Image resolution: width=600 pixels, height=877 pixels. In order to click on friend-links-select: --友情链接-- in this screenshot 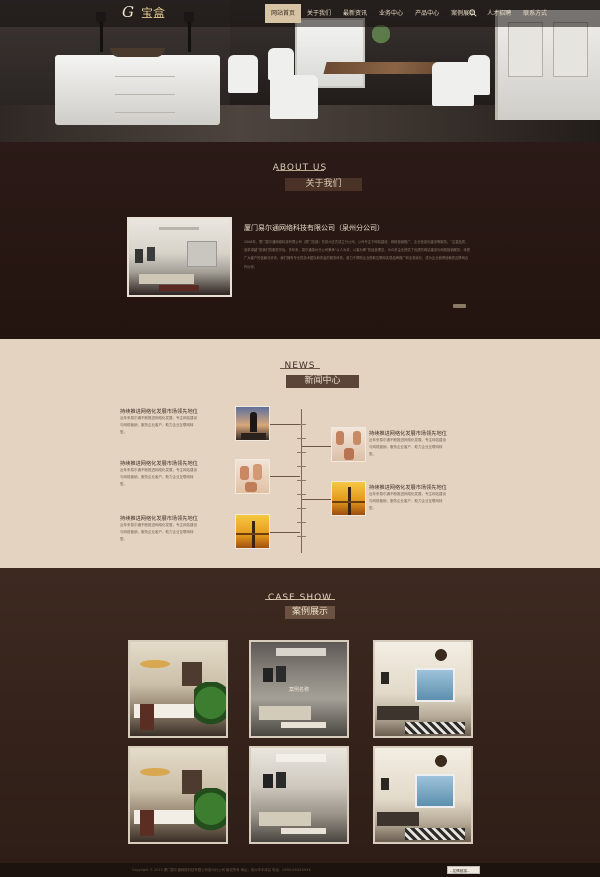, I will do `click(463, 870)`.